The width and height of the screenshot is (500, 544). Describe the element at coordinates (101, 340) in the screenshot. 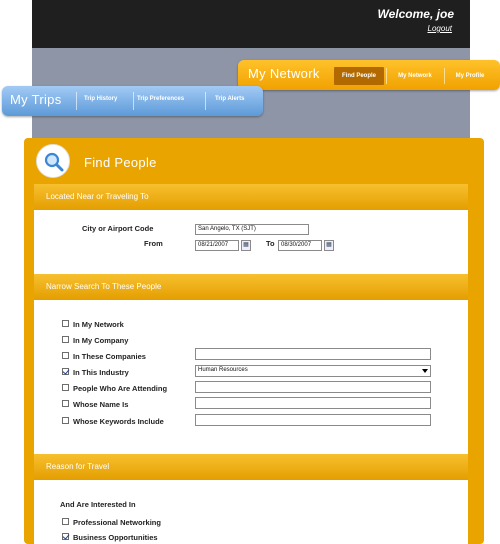

I see `checkbox-label: In My Company` at that location.